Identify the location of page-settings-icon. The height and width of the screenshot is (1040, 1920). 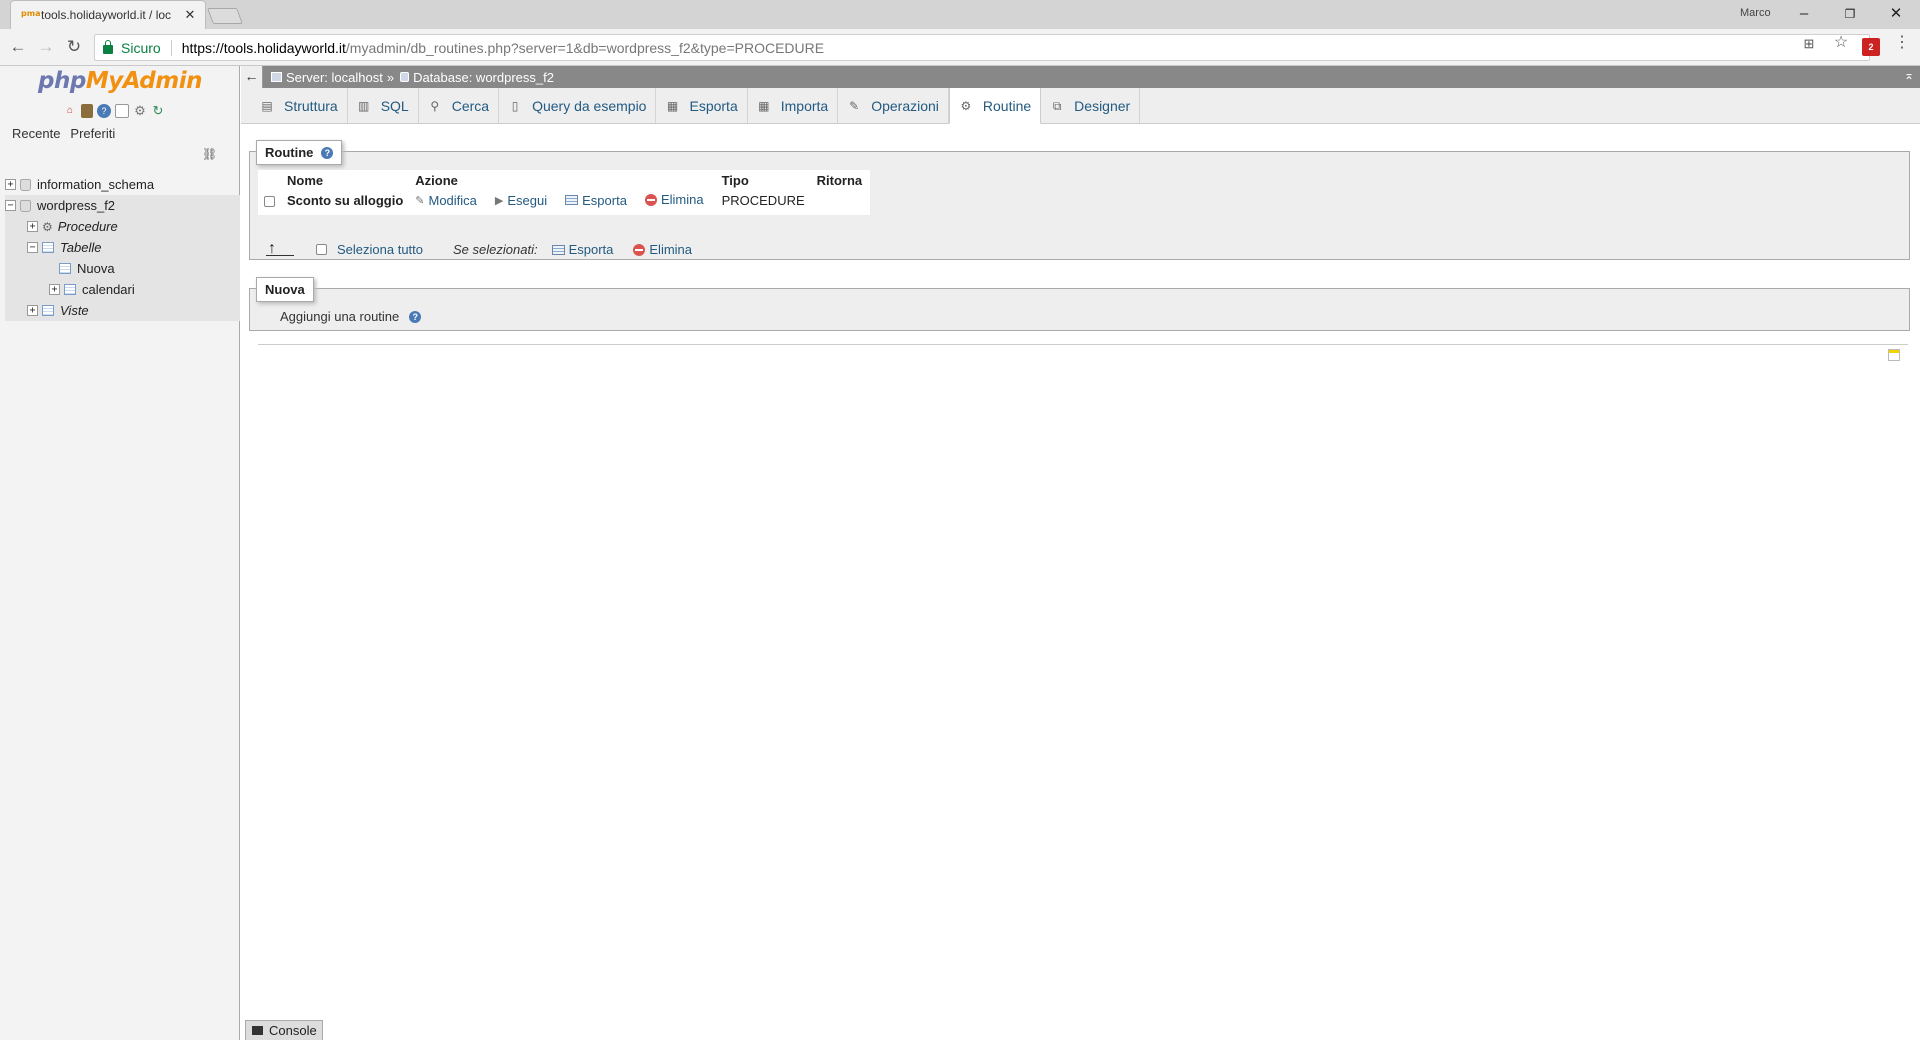
(1894, 355).